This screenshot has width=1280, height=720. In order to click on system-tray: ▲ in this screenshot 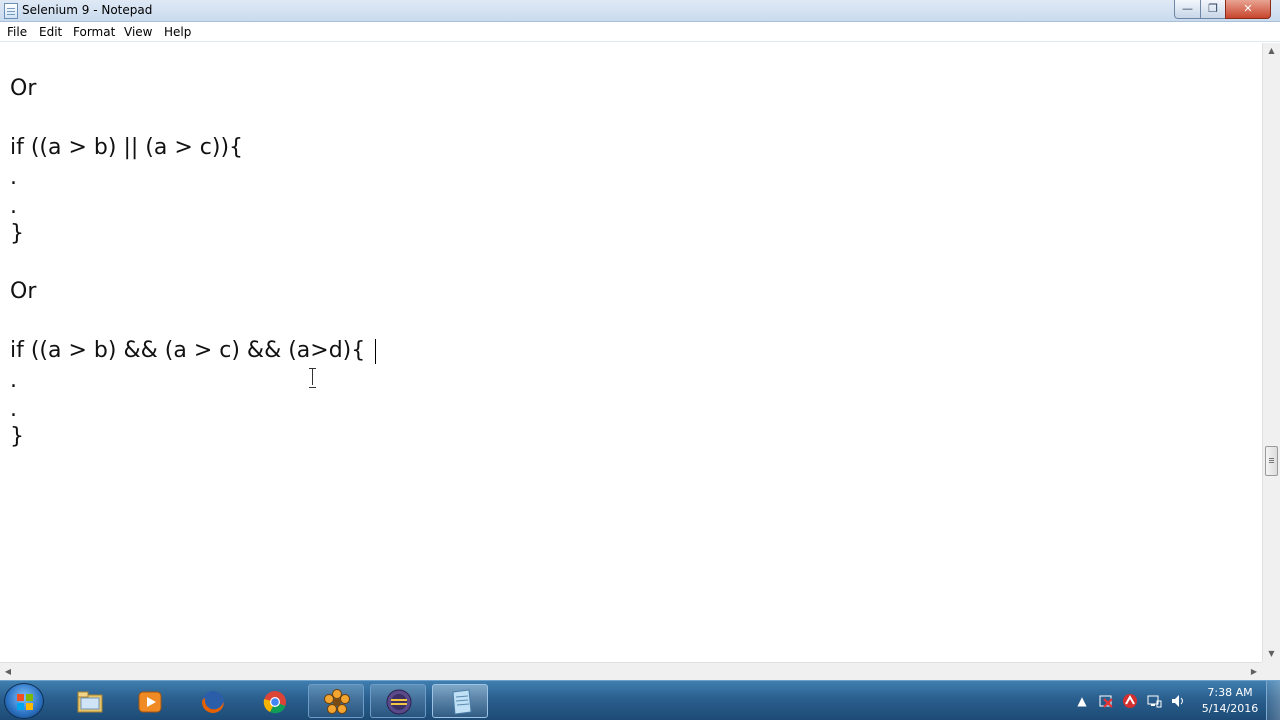, I will do `click(1140, 700)`.